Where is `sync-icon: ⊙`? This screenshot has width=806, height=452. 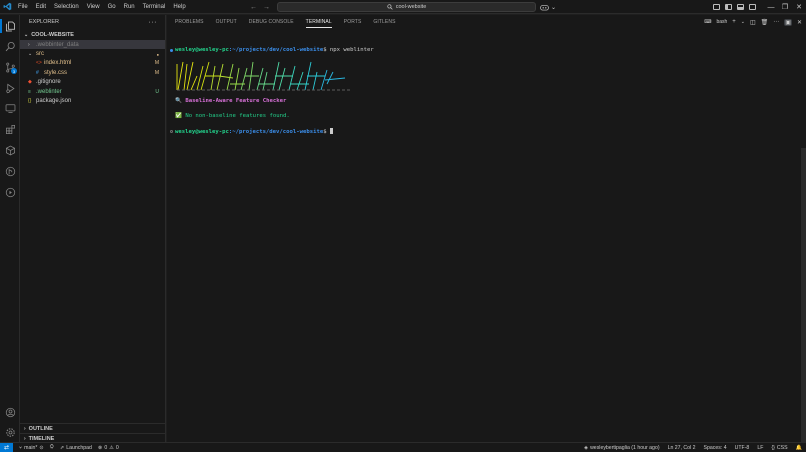
sync-icon: ⊙ is located at coordinates (41, 447).